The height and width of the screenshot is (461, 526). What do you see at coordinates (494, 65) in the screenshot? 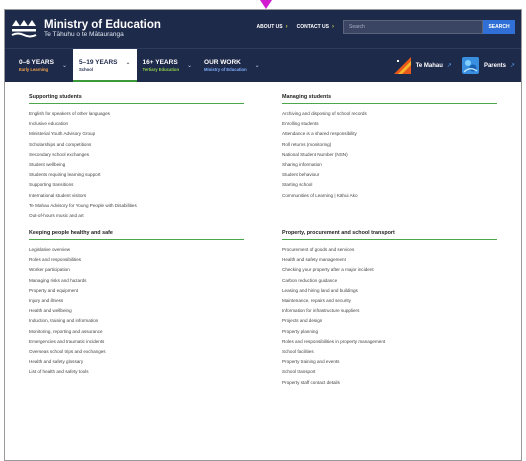
I see `parents-label: Parents` at bounding box center [494, 65].